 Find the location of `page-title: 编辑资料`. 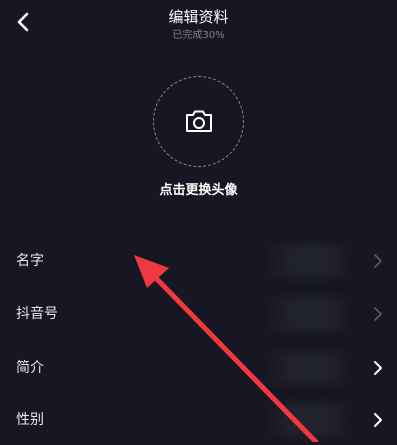

page-title: 编辑资料 is located at coordinates (198, 17).